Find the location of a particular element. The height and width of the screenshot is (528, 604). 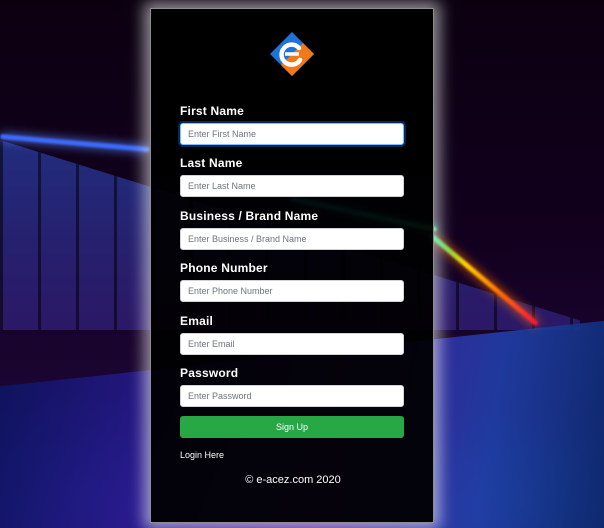

email-input is located at coordinates (292, 344).